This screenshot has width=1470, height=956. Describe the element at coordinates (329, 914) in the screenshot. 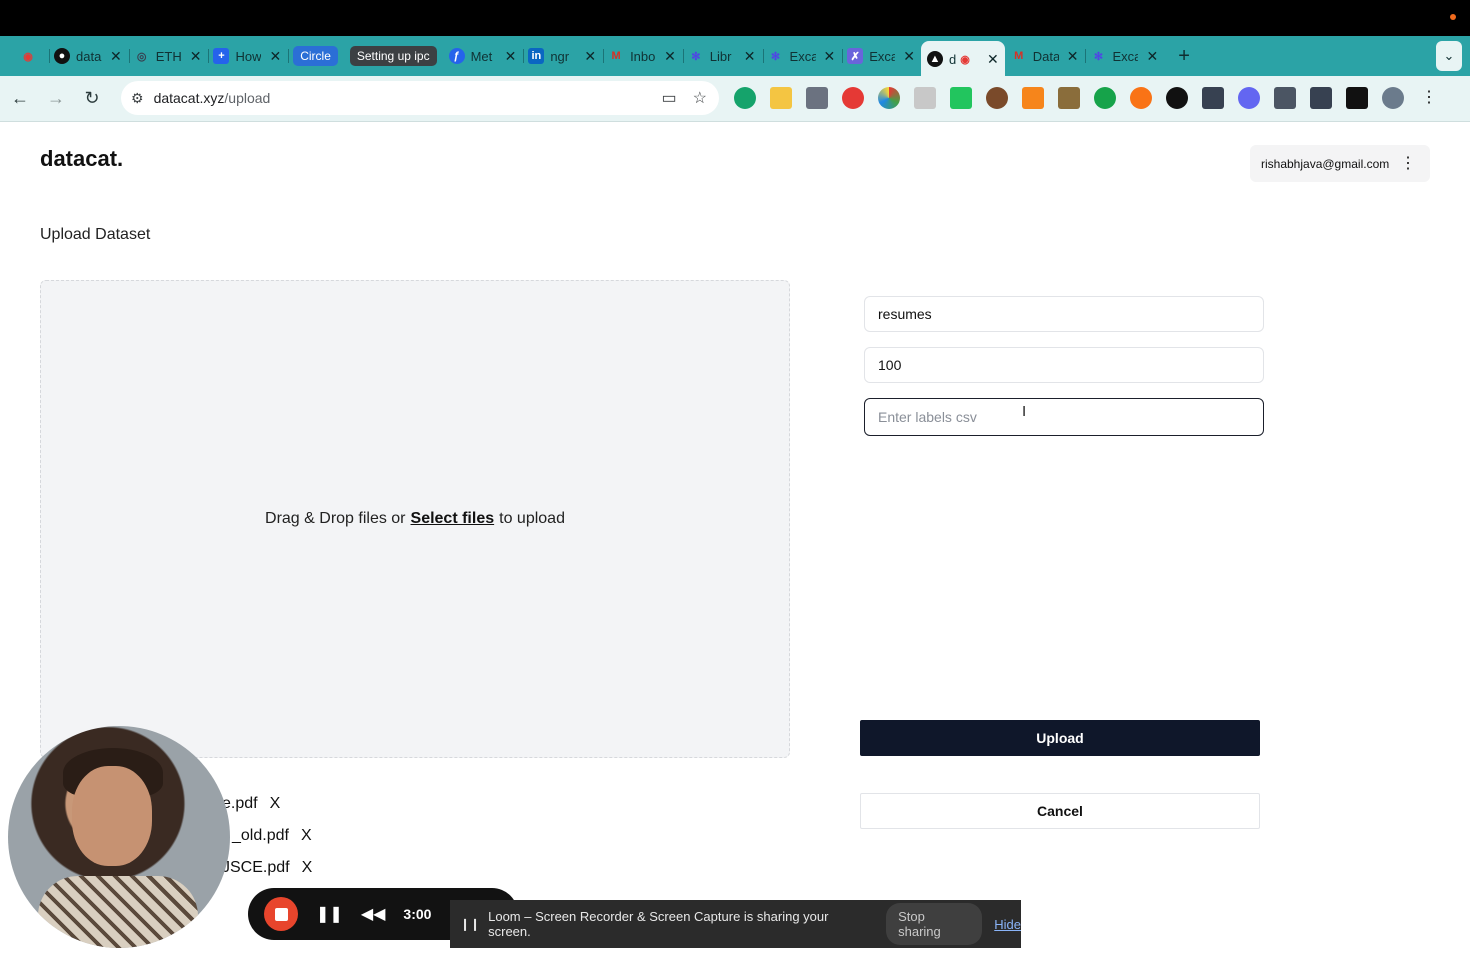

I see `pause-icon: ❚❚` at that location.